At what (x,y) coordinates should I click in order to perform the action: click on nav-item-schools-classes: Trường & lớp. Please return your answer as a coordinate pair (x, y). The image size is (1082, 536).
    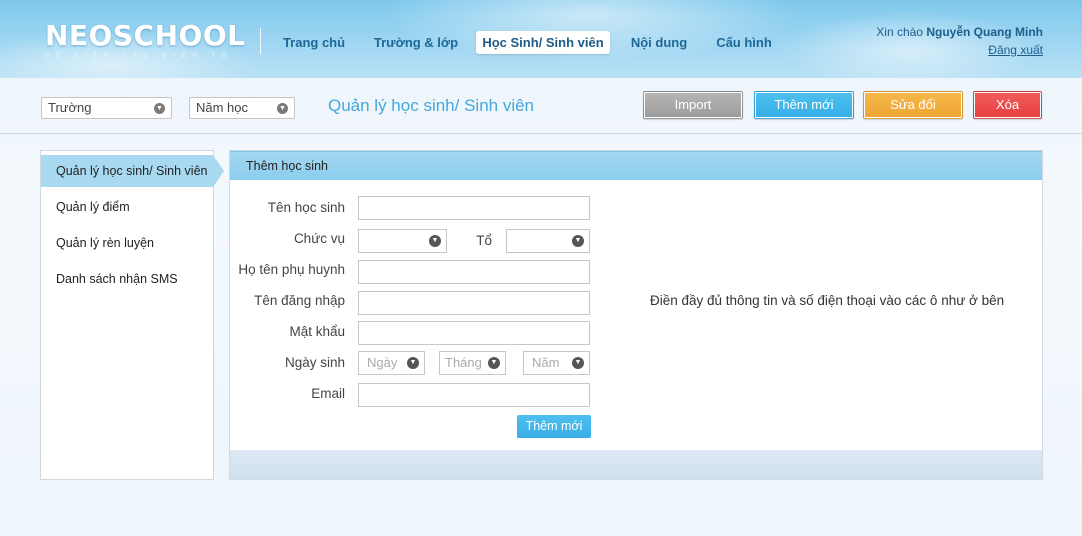
    Looking at the image, I should click on (416, 42).